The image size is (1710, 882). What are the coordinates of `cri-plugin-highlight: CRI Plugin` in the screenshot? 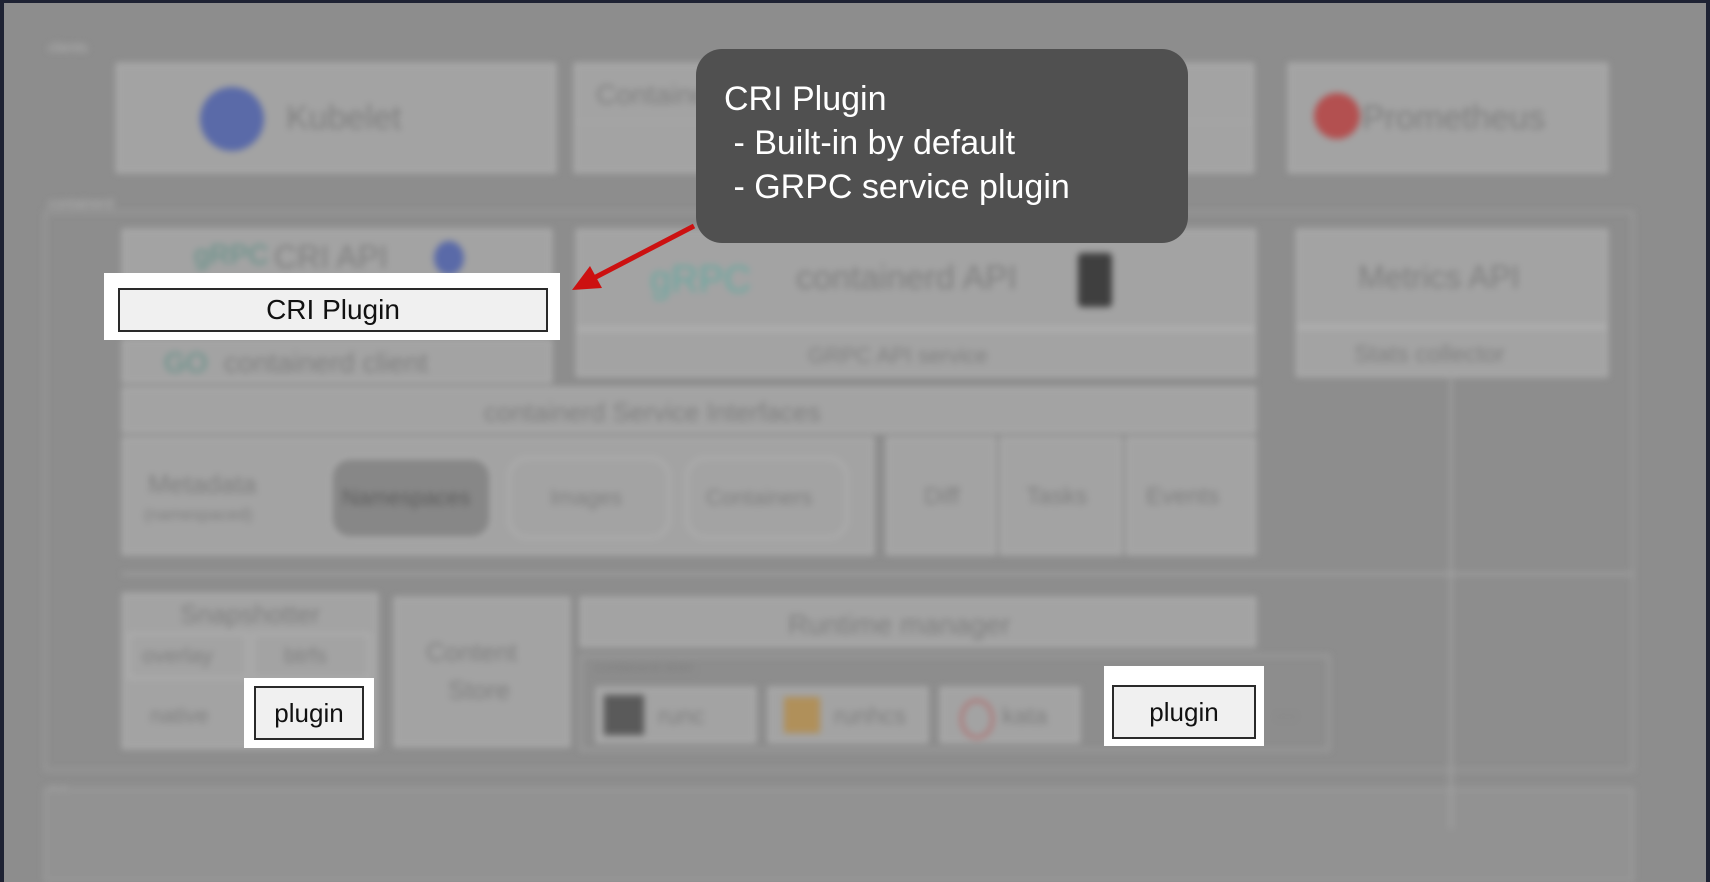 It's located at (332, 306).